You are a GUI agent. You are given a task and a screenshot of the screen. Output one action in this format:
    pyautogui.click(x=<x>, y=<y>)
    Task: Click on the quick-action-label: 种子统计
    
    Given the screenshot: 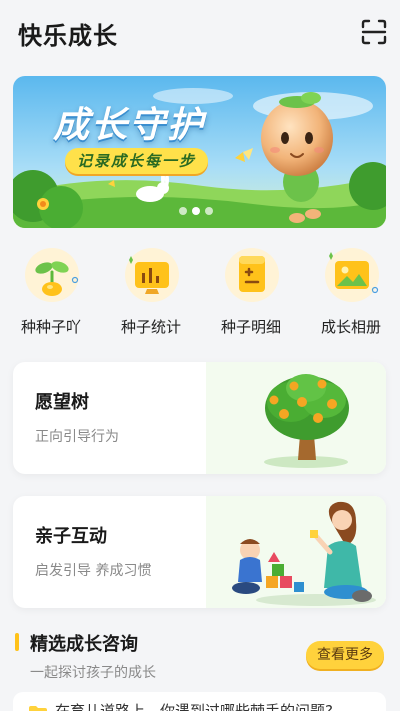 What is the action you would take?
    pyautogui.click(x=150, y=327)
    